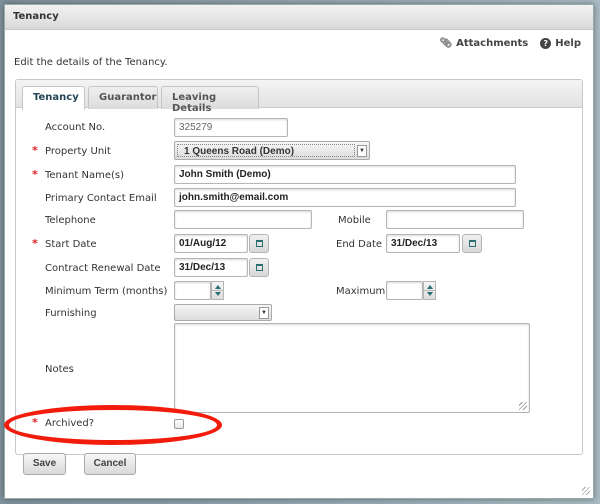 Image resolution: width=600 pixels, height=504 pixels. What do you see at coordinates (299, 97) in the screenshot?
I see `tab-bar: Tenancy Guarantor Leaving Details` at bounding box center [299, 97].